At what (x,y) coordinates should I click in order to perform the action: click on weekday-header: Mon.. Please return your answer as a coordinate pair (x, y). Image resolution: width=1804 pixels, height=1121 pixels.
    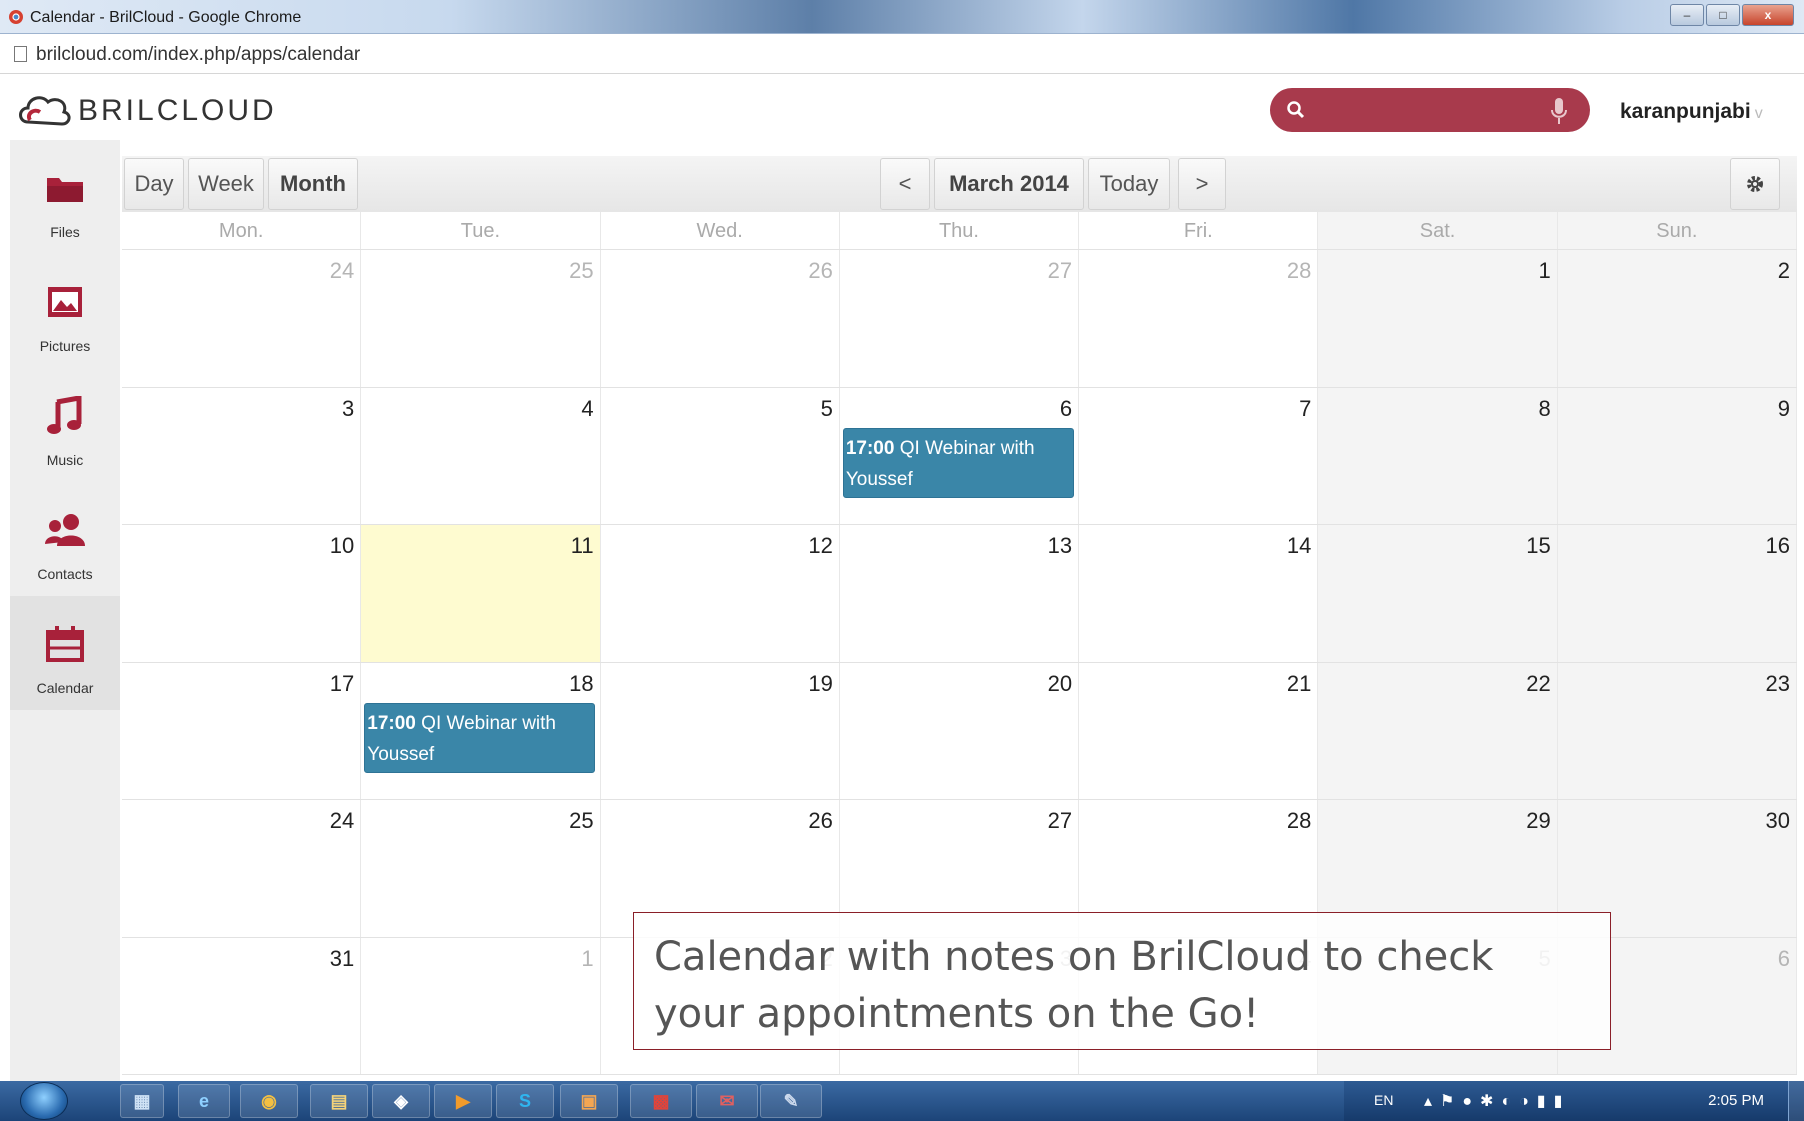
    Looking at the image, I should click on (242, 230).